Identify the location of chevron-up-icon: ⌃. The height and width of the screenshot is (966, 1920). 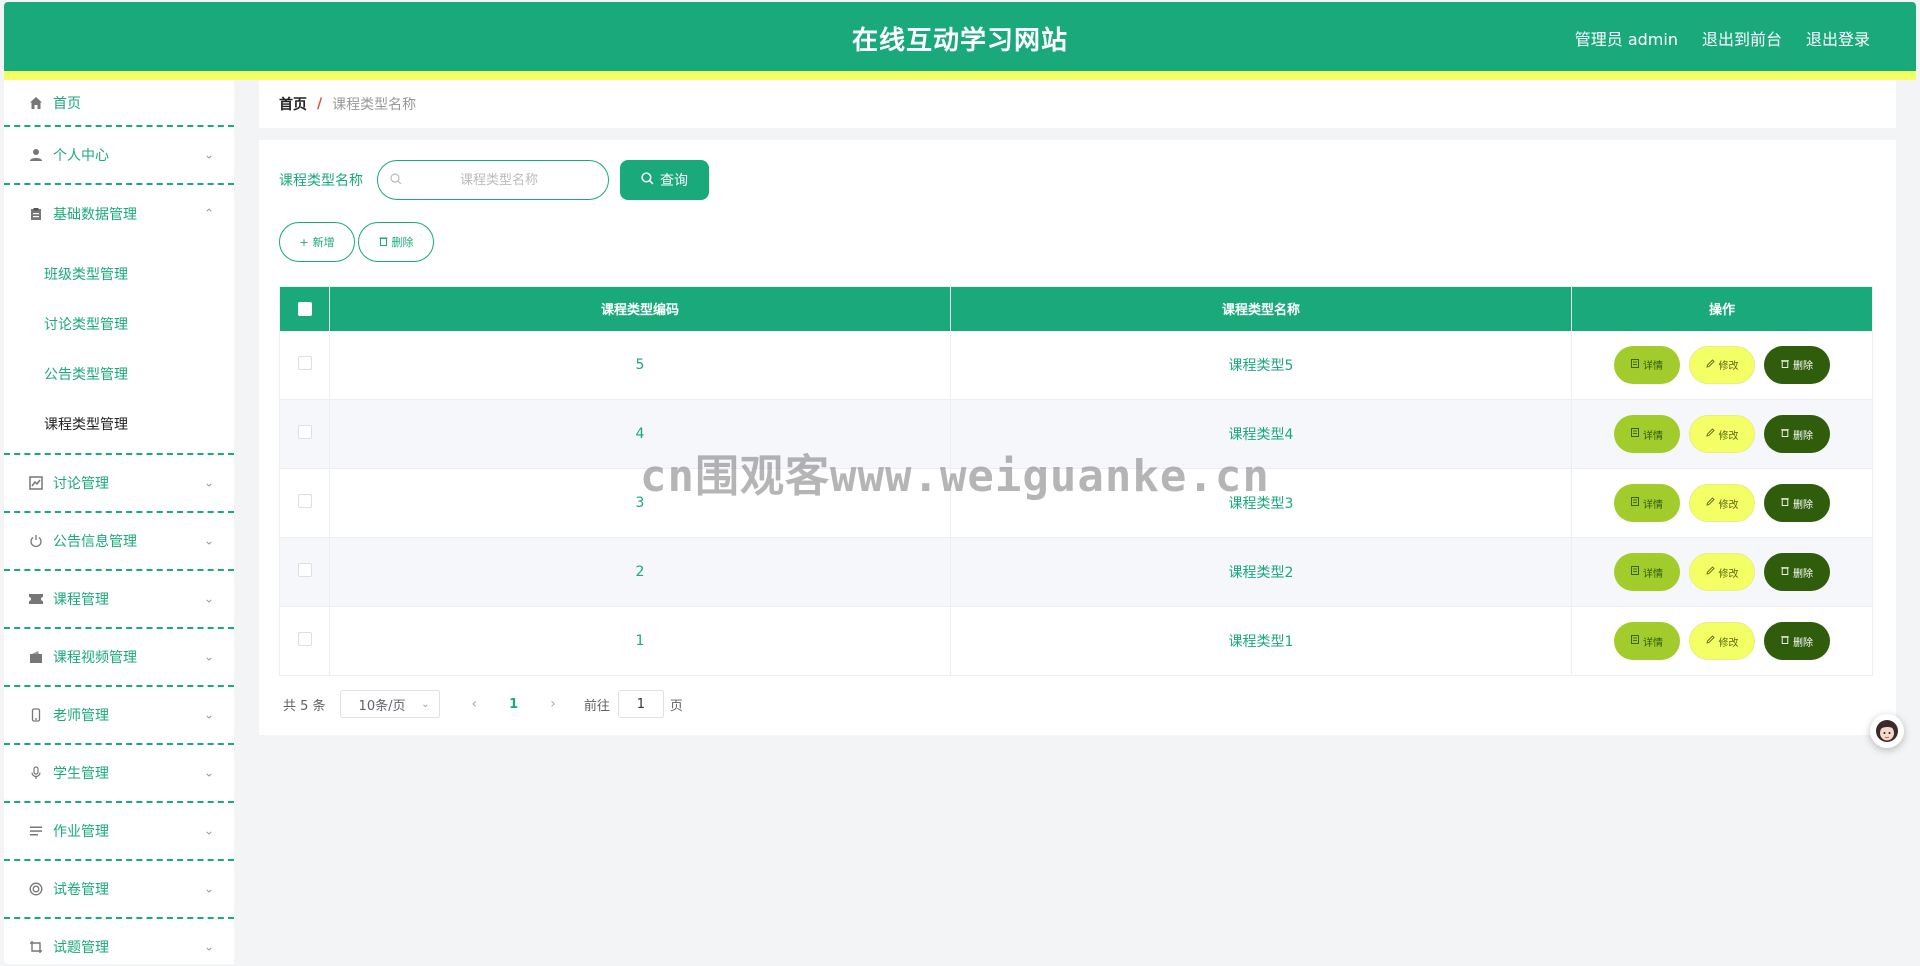
(208, 213).